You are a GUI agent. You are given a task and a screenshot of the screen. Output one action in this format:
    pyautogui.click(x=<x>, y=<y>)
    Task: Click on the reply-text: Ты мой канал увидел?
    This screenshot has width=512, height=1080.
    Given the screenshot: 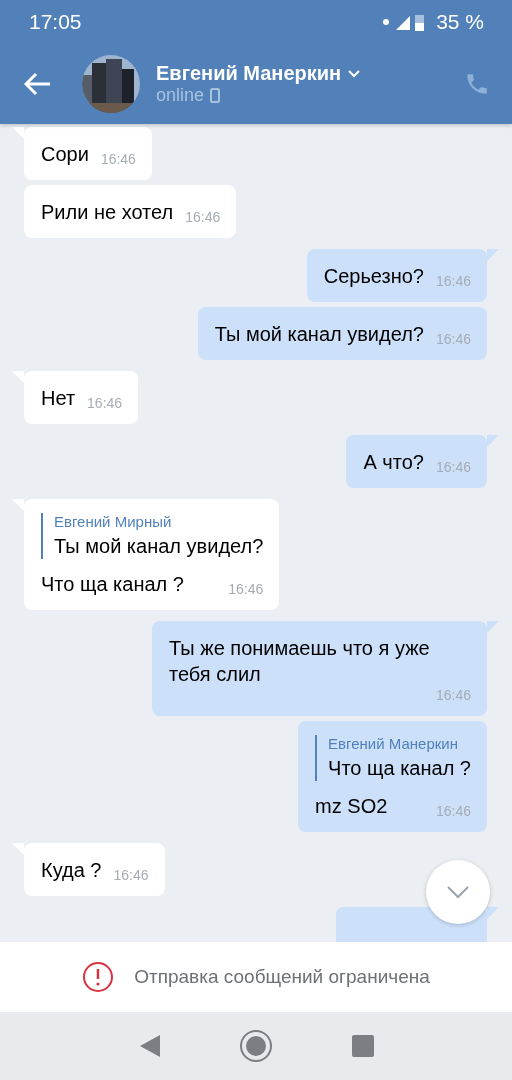 What is the action you would take?
    pyautogui.click(x=159, y=546)
    